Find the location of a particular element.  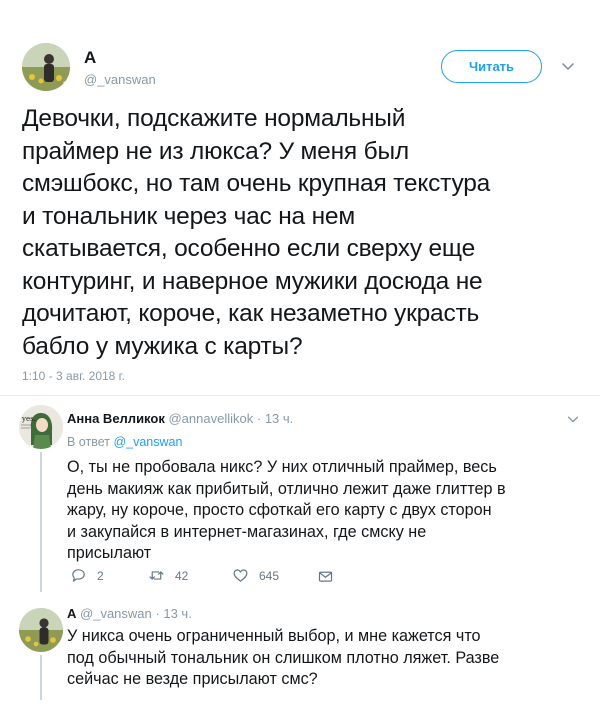

reply-author-handle: @annavellikok is located at coordinates (210, 418).